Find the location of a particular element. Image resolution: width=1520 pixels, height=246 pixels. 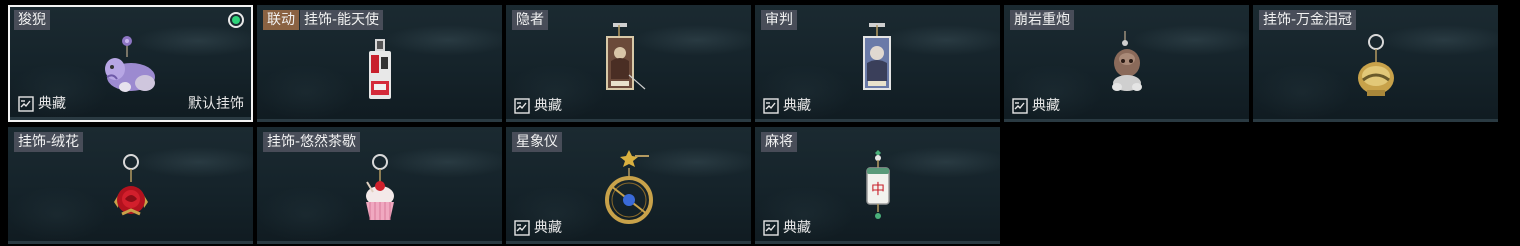

charm-name: 挂饰-万金泪冠 is located at coordinates (1308, 20).